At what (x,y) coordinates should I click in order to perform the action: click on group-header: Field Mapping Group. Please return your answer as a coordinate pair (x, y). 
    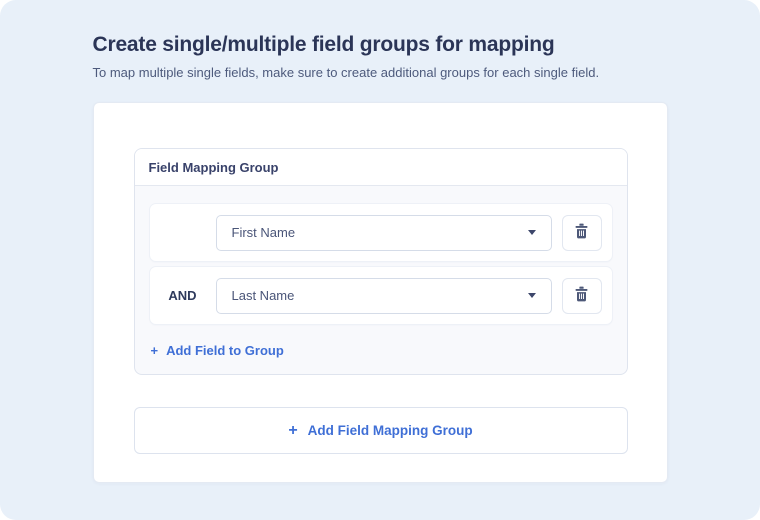
    Looking at the image, I should click on (380, 167).